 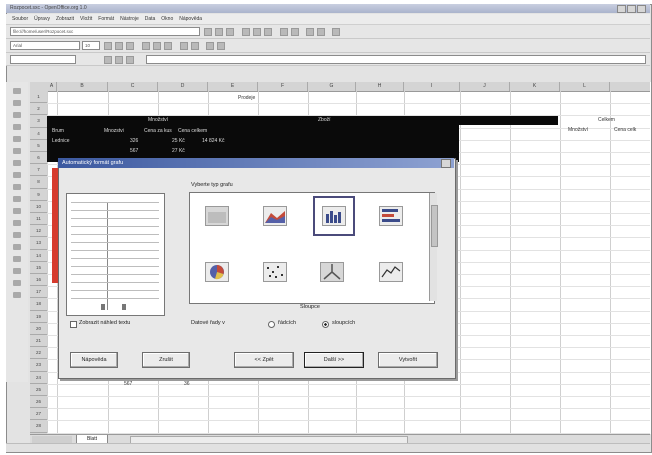 What do you see at coordinates (38, 414) in the screenshot?
I see `row-header-27: 27` at bounding box center [38, 414].